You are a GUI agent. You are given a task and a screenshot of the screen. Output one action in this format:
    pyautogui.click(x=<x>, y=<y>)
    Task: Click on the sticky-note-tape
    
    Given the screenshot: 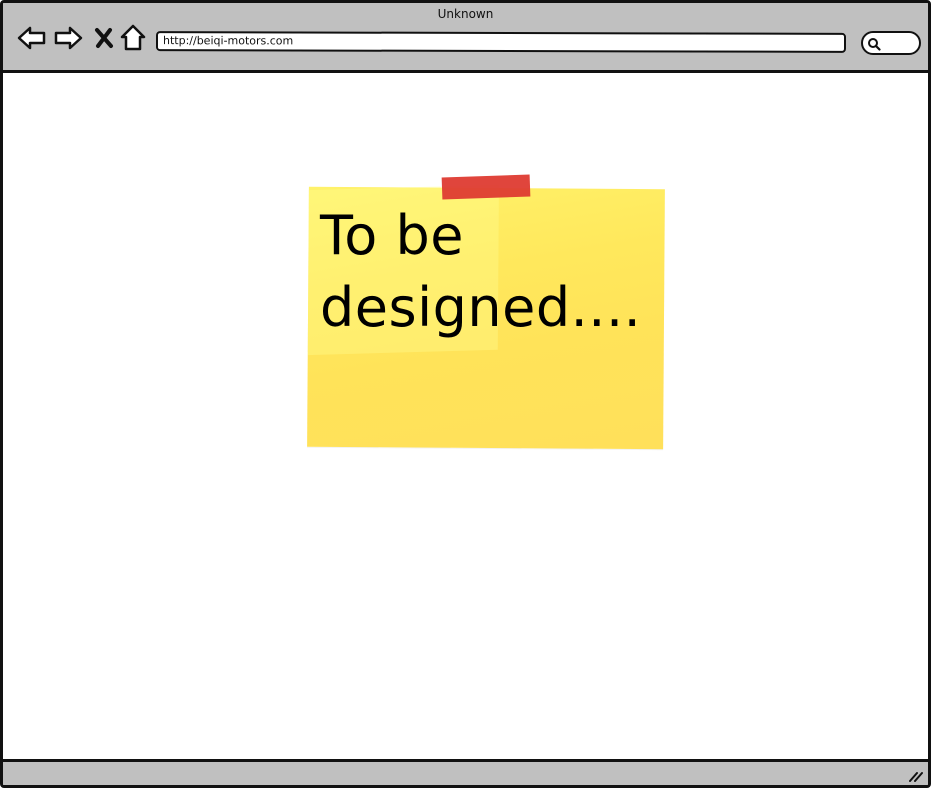 What is the action you would take?
    pyautogui.click(x=486, y=187)
    